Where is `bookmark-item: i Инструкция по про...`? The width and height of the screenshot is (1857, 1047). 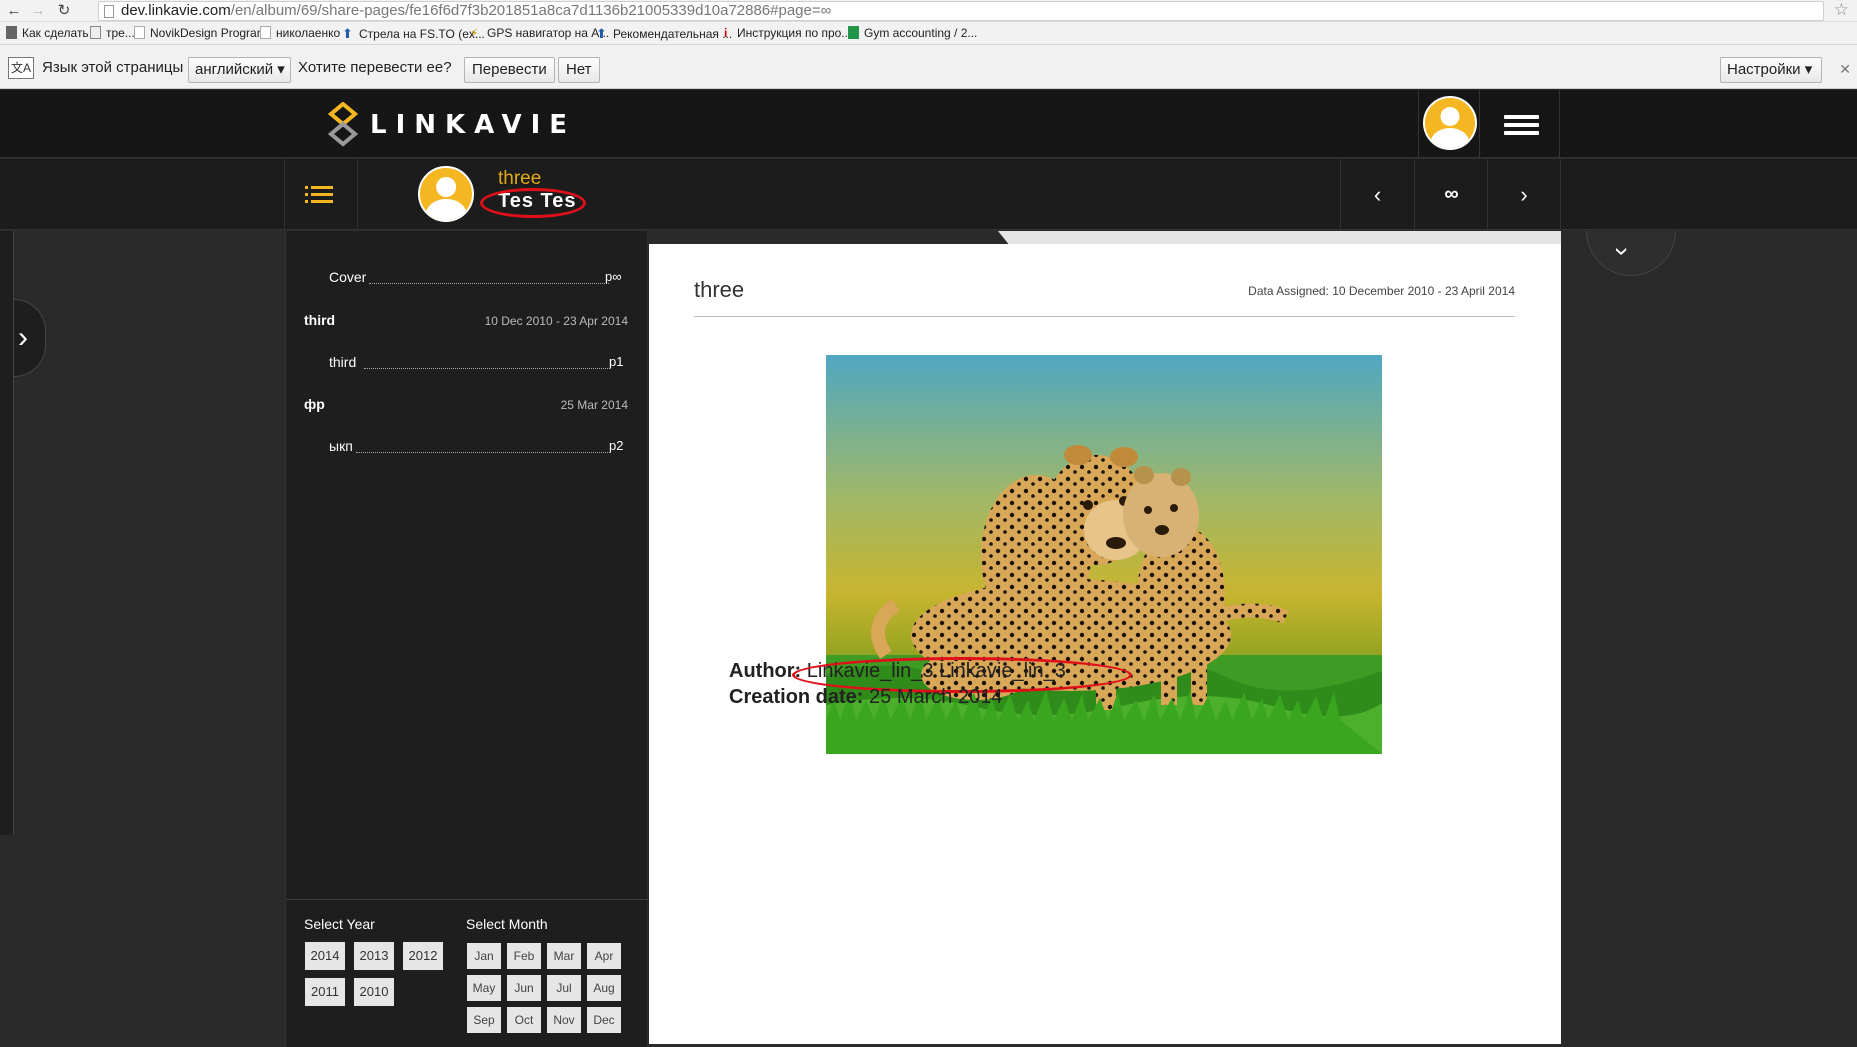
bookmark-item: i Инструкция по про... is located at coordinates (787, 33).